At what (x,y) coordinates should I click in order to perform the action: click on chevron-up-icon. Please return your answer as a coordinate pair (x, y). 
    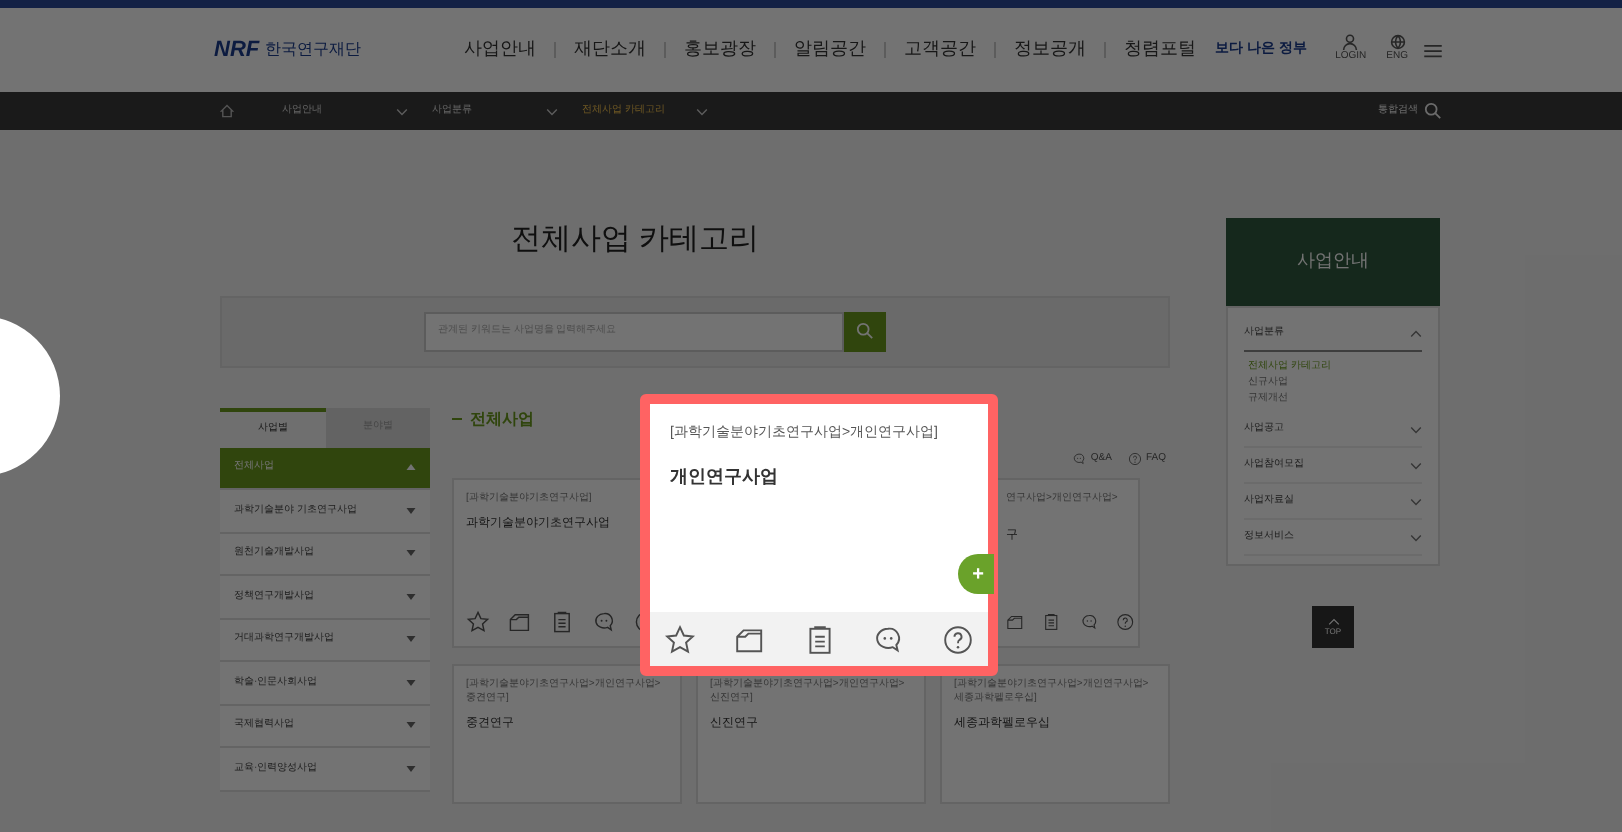
    Looking at the image, I should click on (1333, 621).